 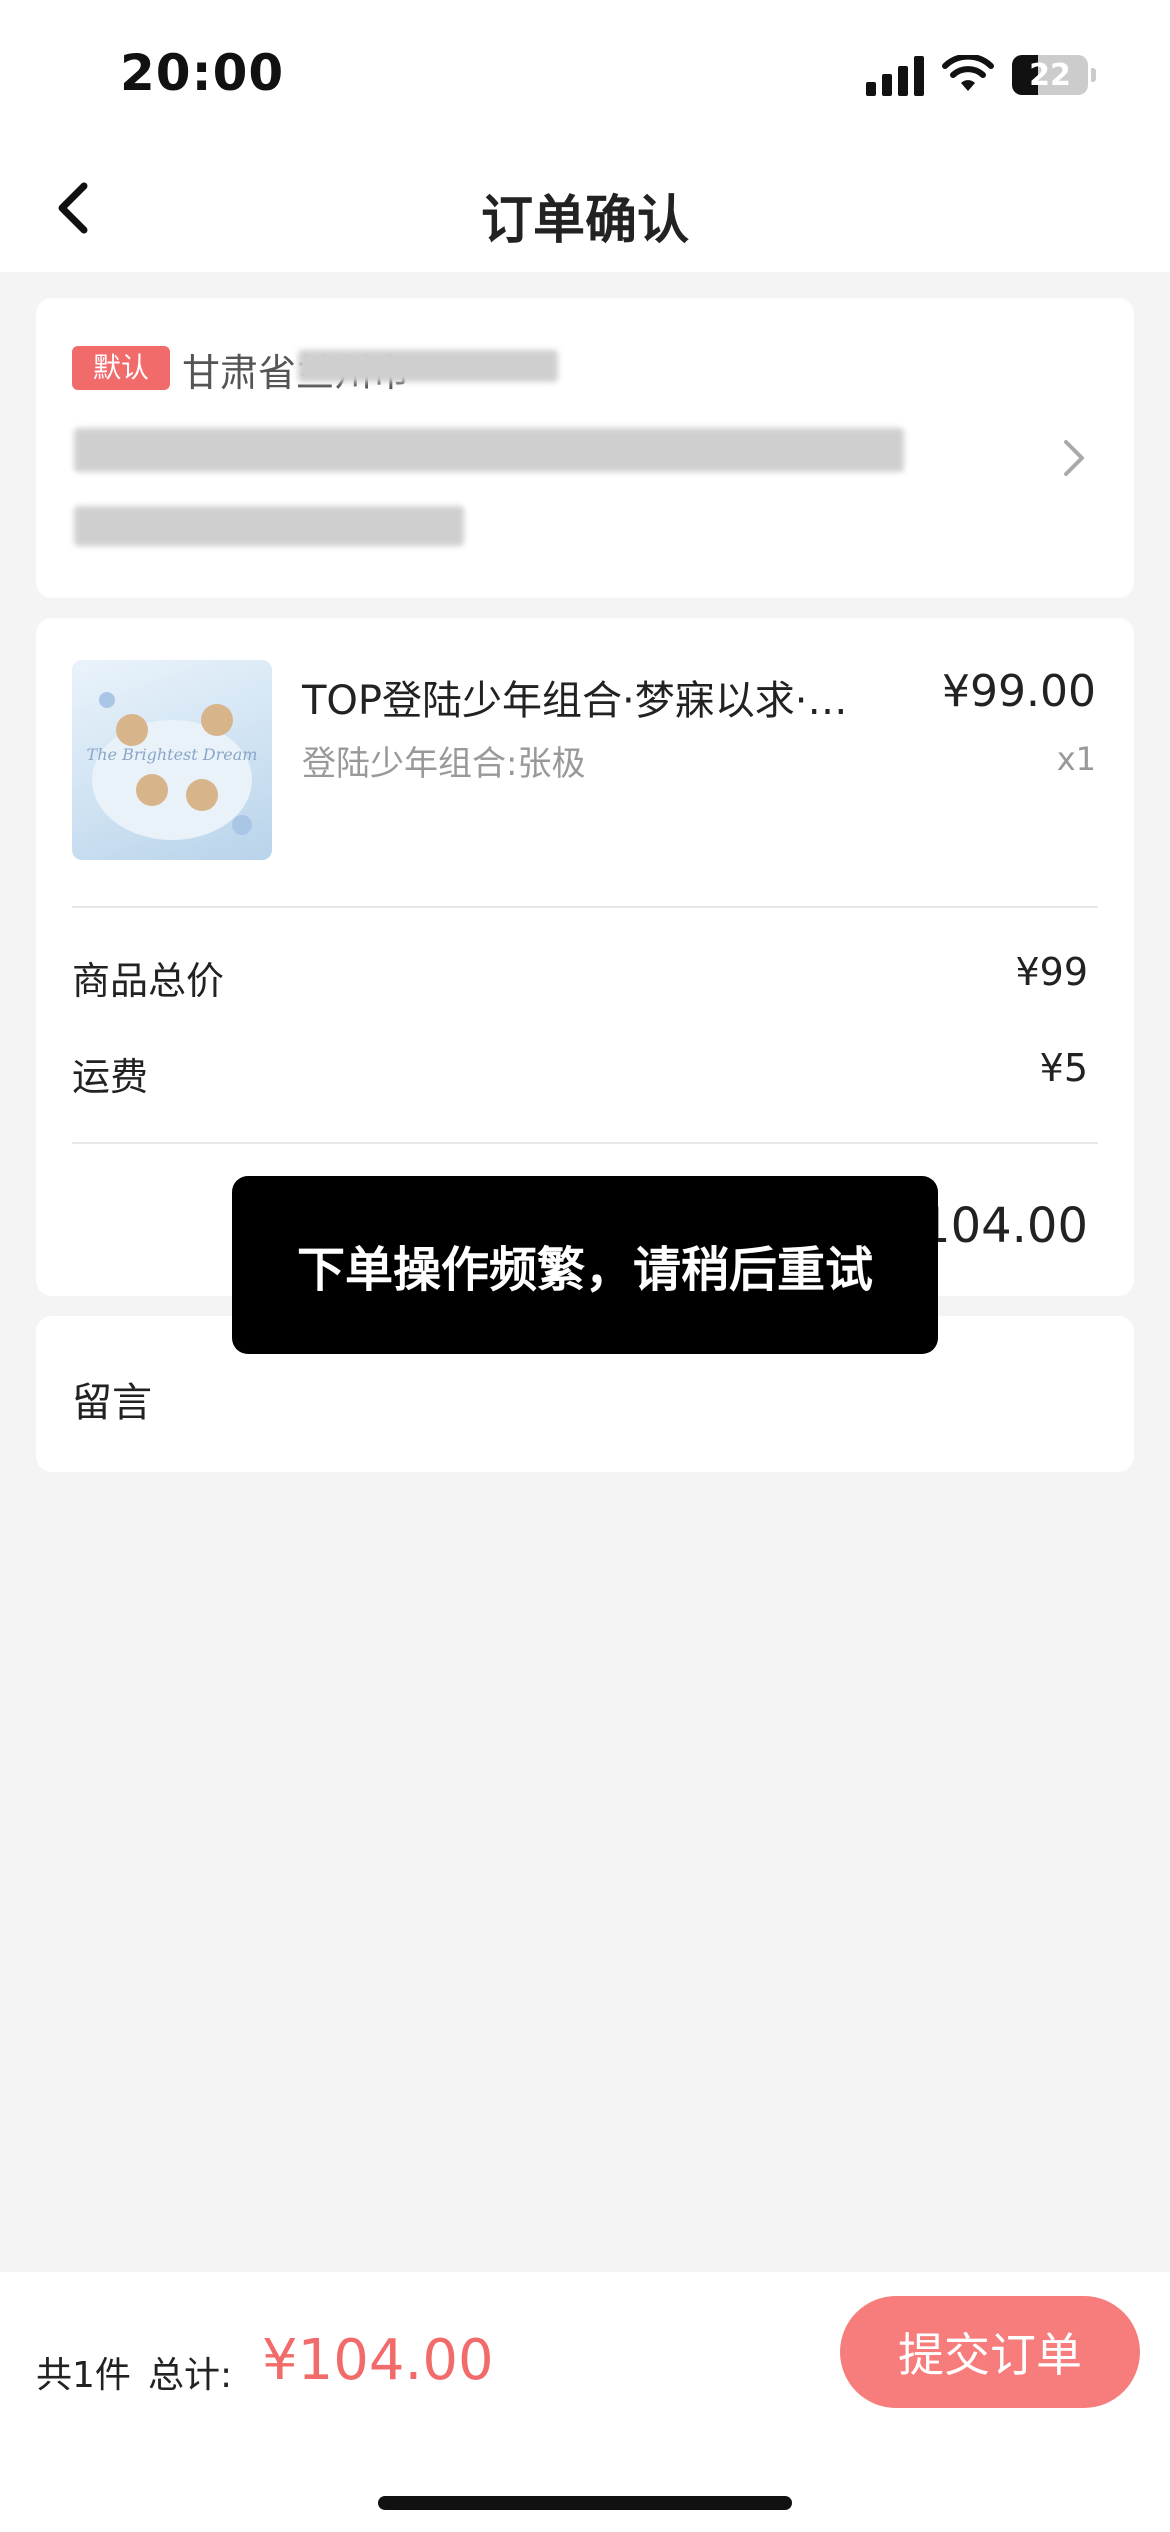 I want to click on message-input, so click(x=896, y=1395).